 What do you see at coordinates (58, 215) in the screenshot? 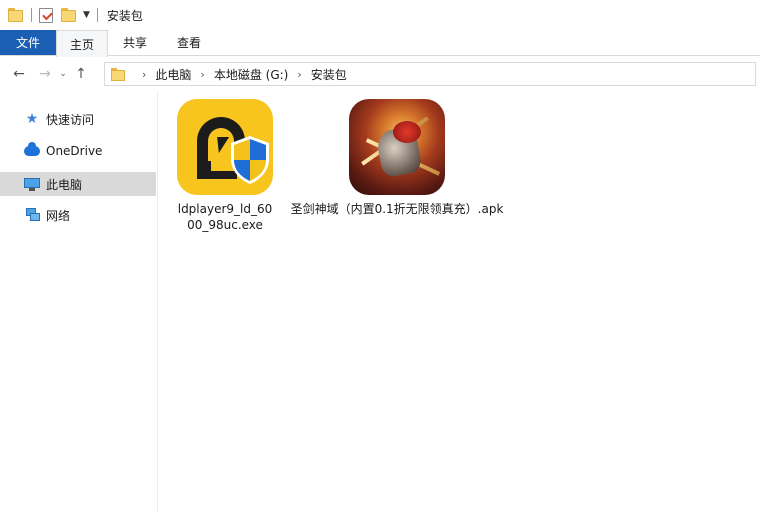
I see `sidebar-item-label: 网络` at bounding box center [58, 215].